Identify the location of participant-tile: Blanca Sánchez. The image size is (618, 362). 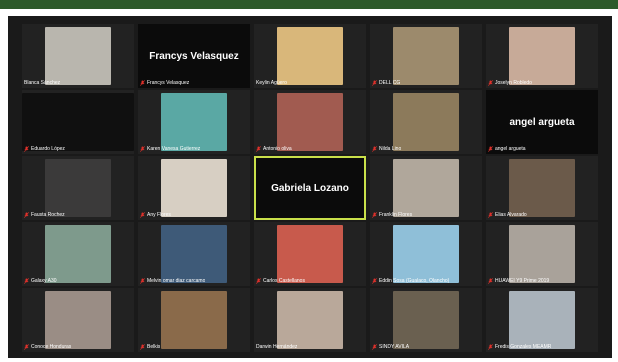
(78, 56).